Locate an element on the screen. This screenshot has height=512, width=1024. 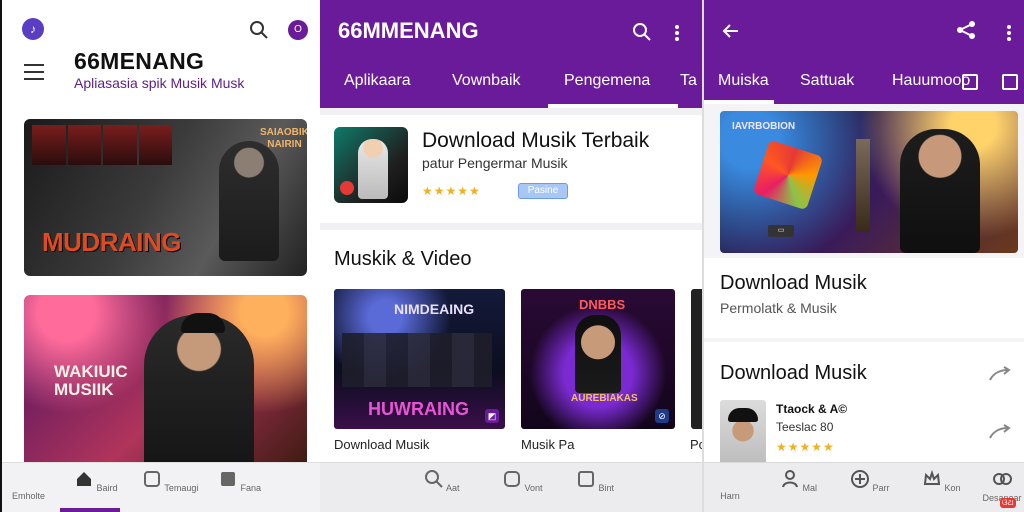
nav-item-2: Parr is located at coordinates (870, 481).